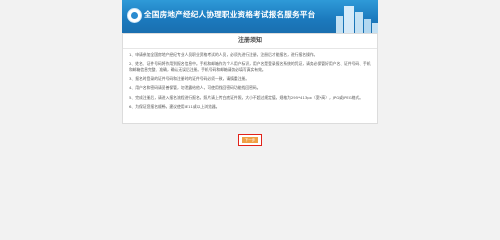 Image resolution: width=500 pixels, height=240 pixels. I want to click on header-banner: 全国房地产经纪人协理职业资格考试报名服务平台, so click(250, 16).